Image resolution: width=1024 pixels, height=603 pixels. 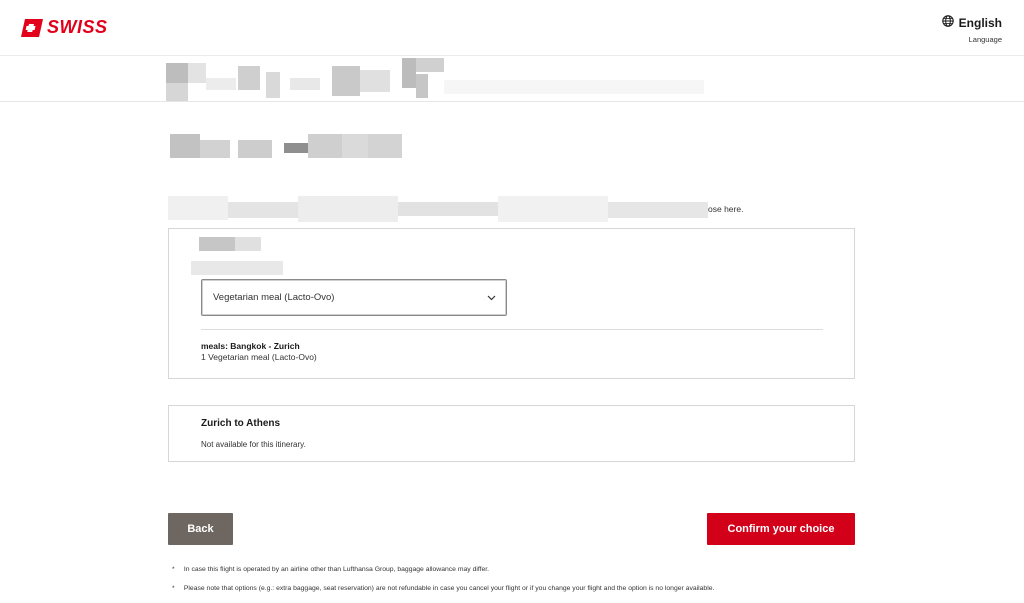 What do you see at coordinates (274, 297) in the screenshot?
I see `meal-select-value: Vegetarian meal (Lacto-Ovo)` at bounding box center [274, 297].